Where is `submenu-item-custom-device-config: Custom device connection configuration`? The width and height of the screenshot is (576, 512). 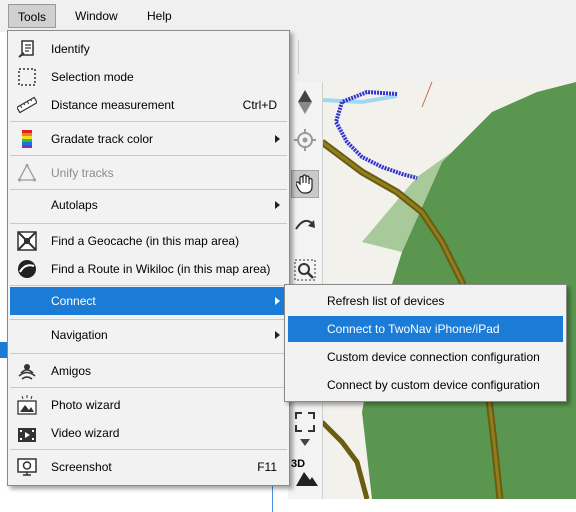
submenu-item-custom-device-config: Custom device connection configuration is located at coordinates (425, 357).